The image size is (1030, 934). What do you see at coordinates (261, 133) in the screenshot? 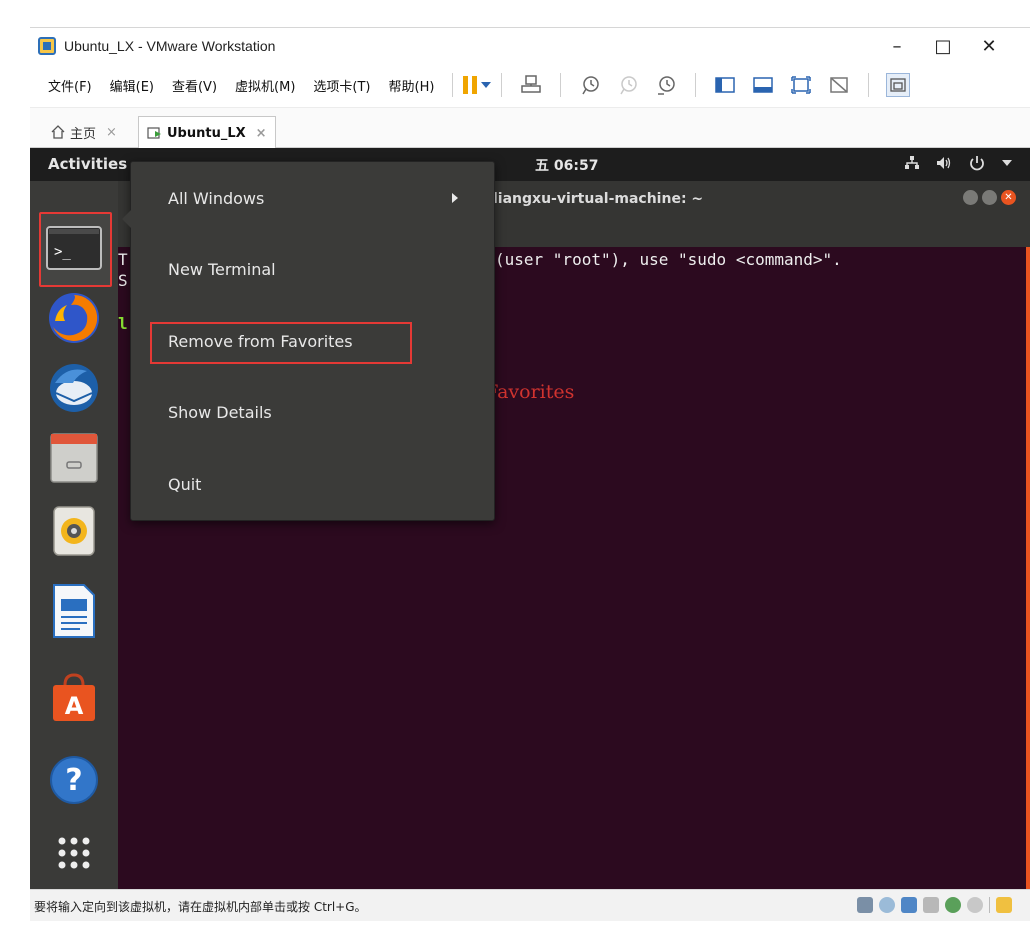
I see `tab-vm-close-icon: ×` at bounding box center [261, 133].